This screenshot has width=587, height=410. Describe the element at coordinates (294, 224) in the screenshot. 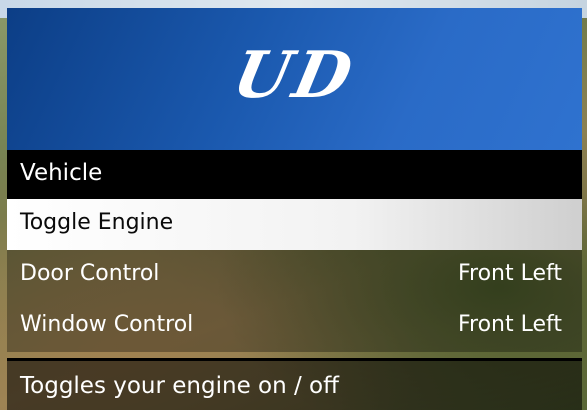

I see `menu-item-toggle-engine: Toggle Engine` at that location.